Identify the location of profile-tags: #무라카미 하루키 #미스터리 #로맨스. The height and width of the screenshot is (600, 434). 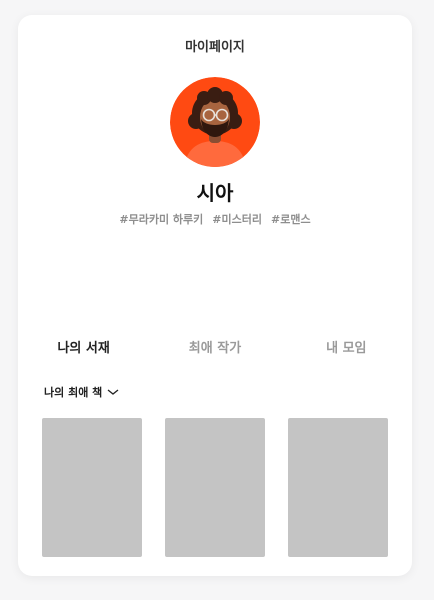
(215, 219).